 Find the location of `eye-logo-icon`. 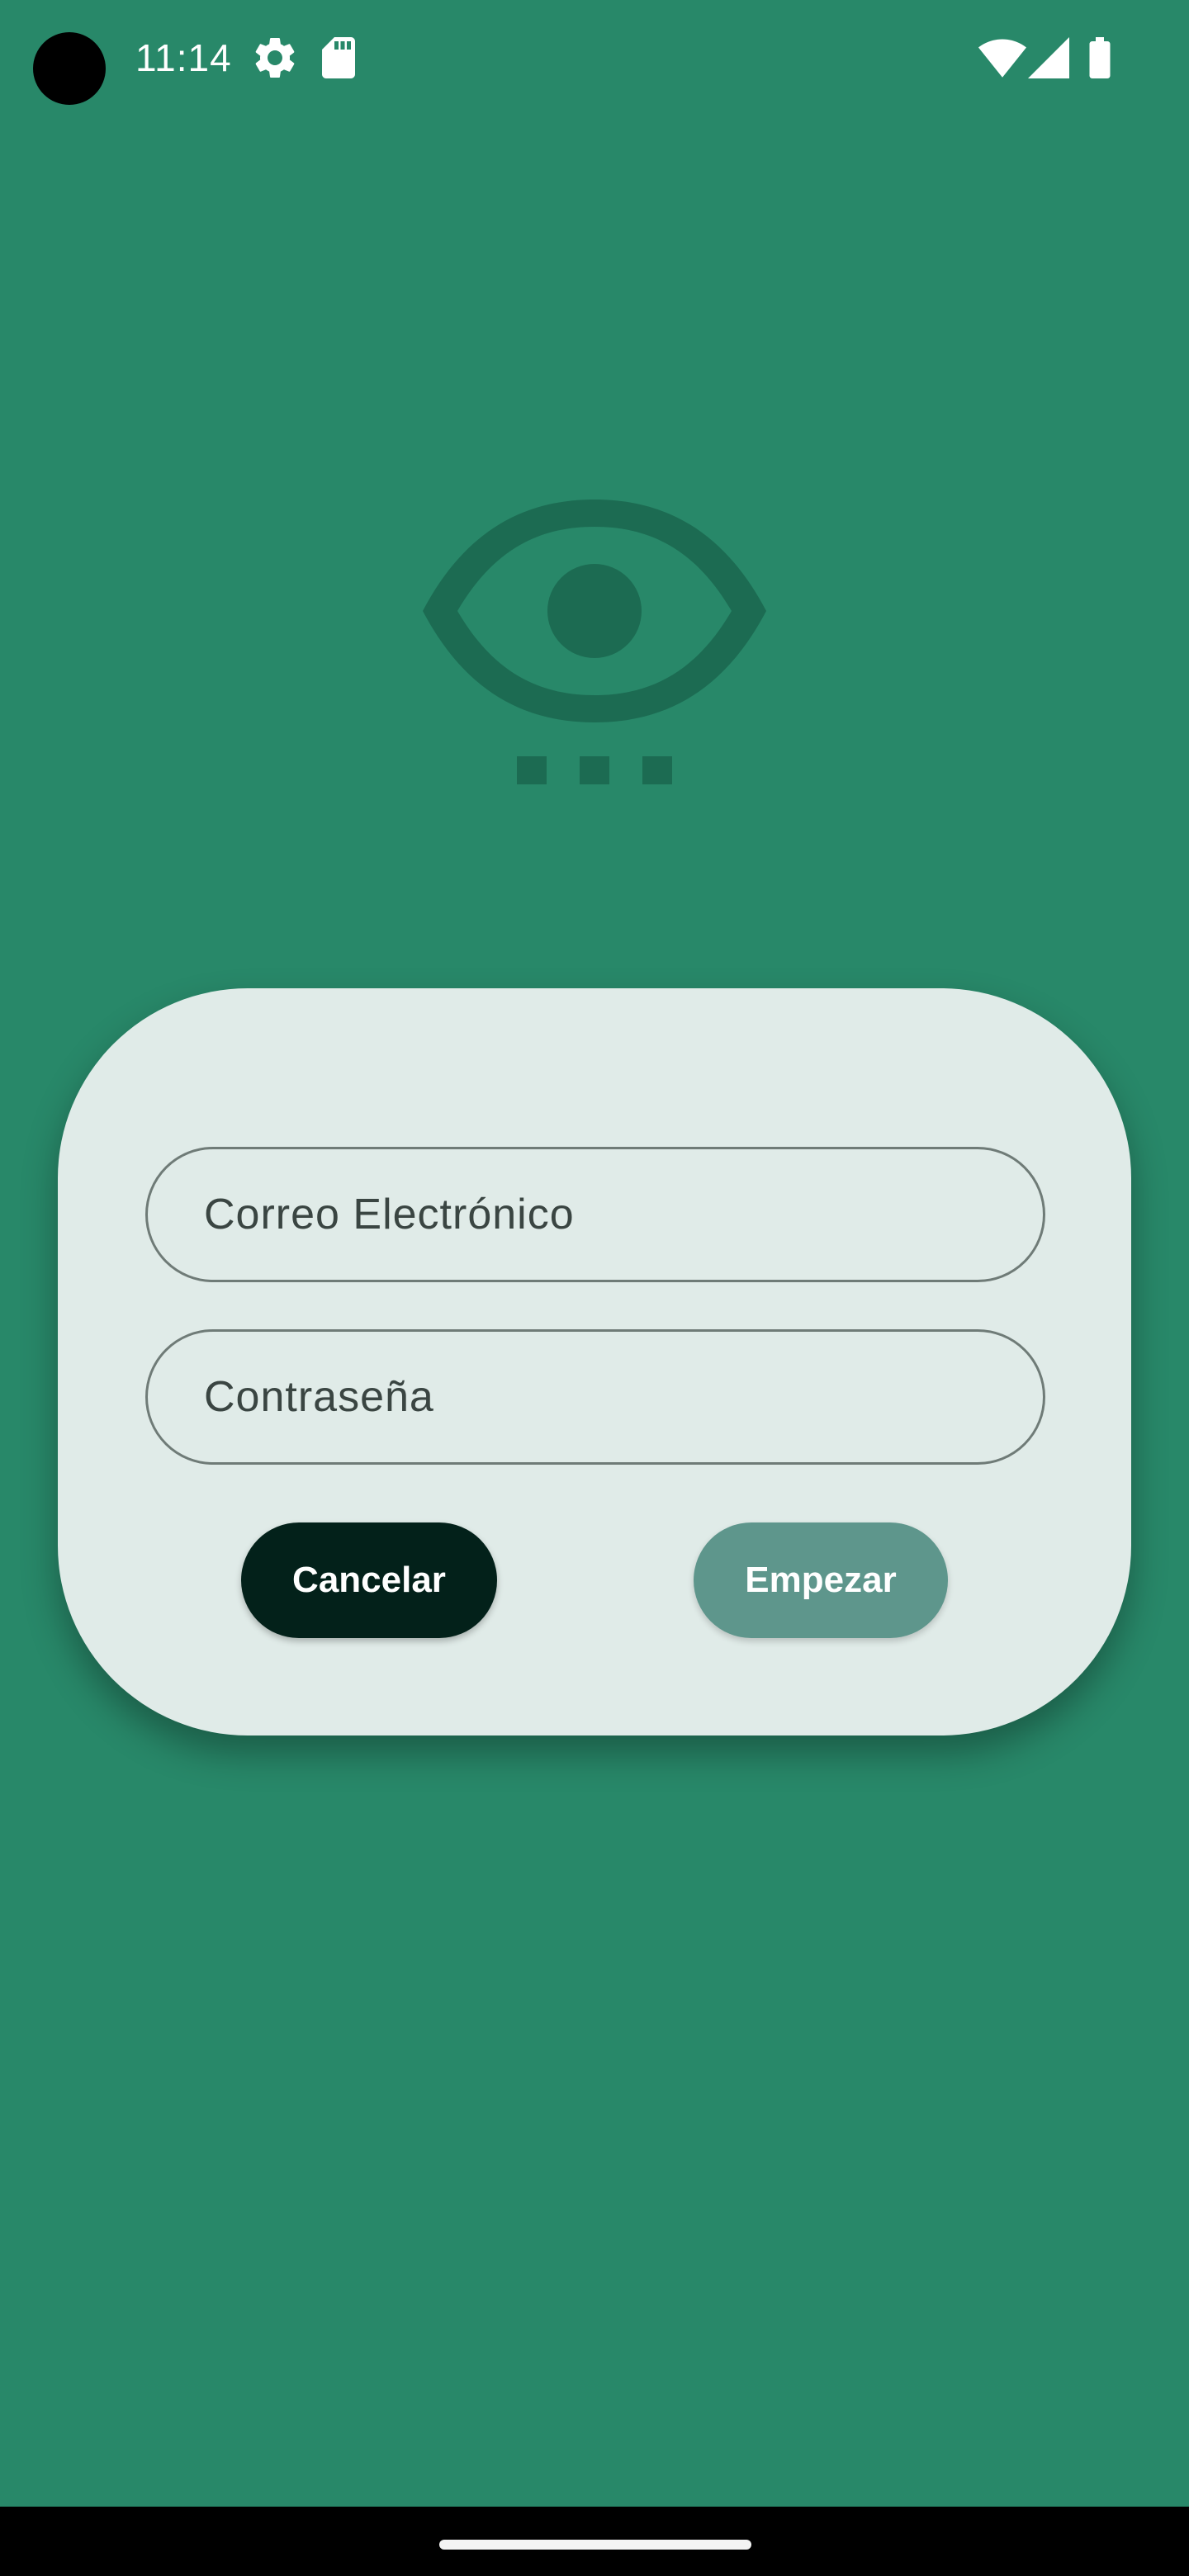

eye-logo-icon is located at coordinates (594, 642).